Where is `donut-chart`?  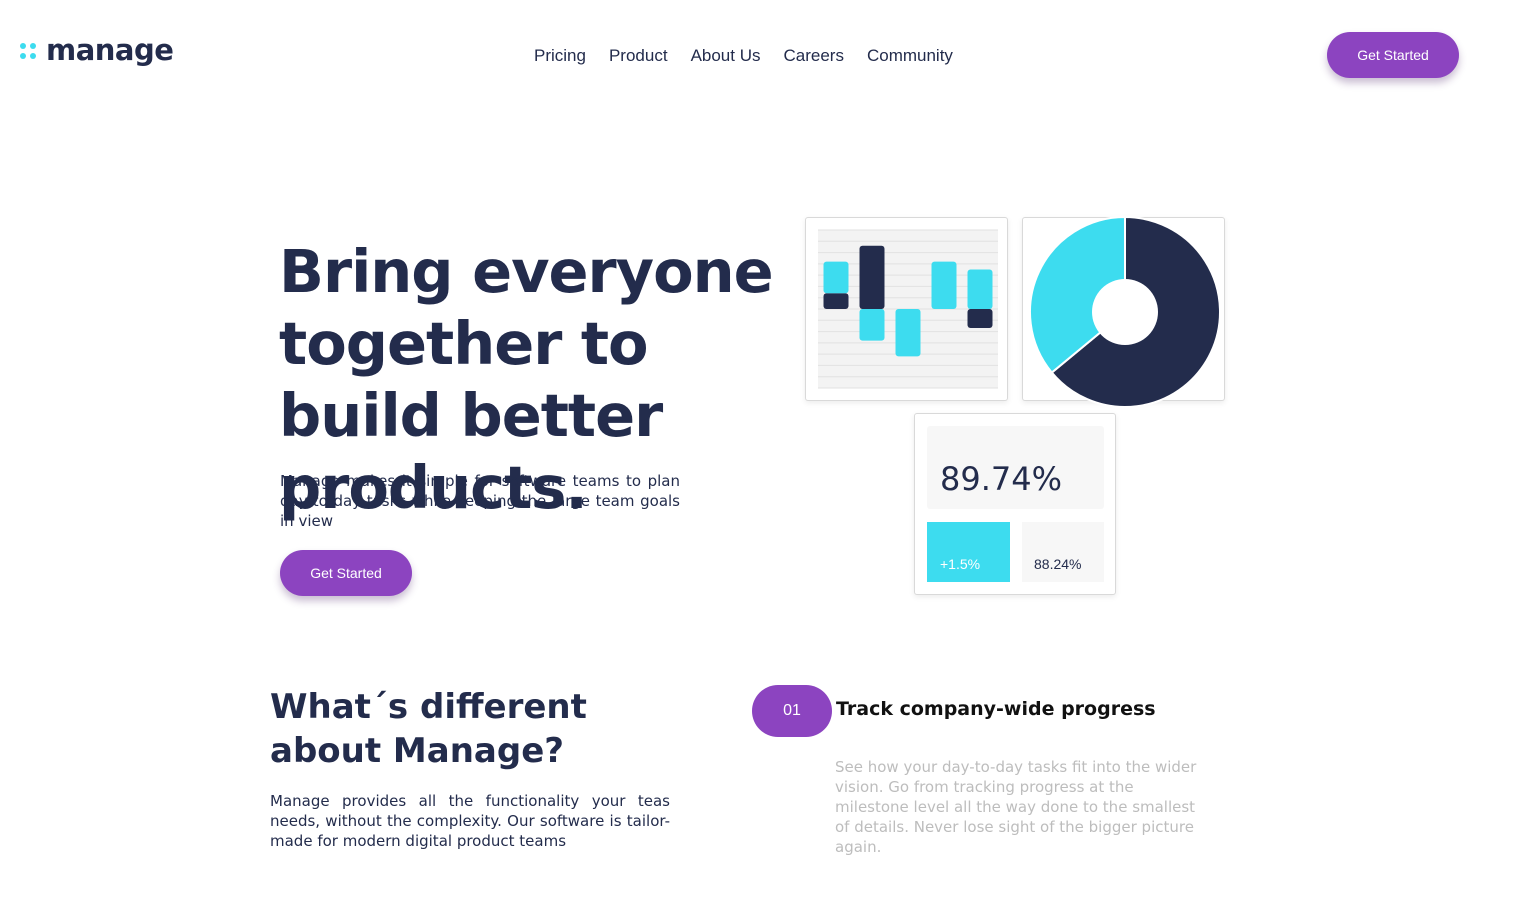 donut-chart is located at coordinates (1125, 311).